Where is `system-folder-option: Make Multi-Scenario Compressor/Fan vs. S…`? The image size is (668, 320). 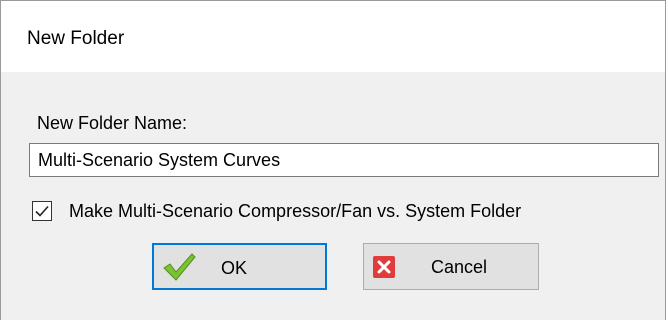 system-folder-option: Make Multi-Scenario Compressor/Fan vs. S… is located at coordinates (276, 211).